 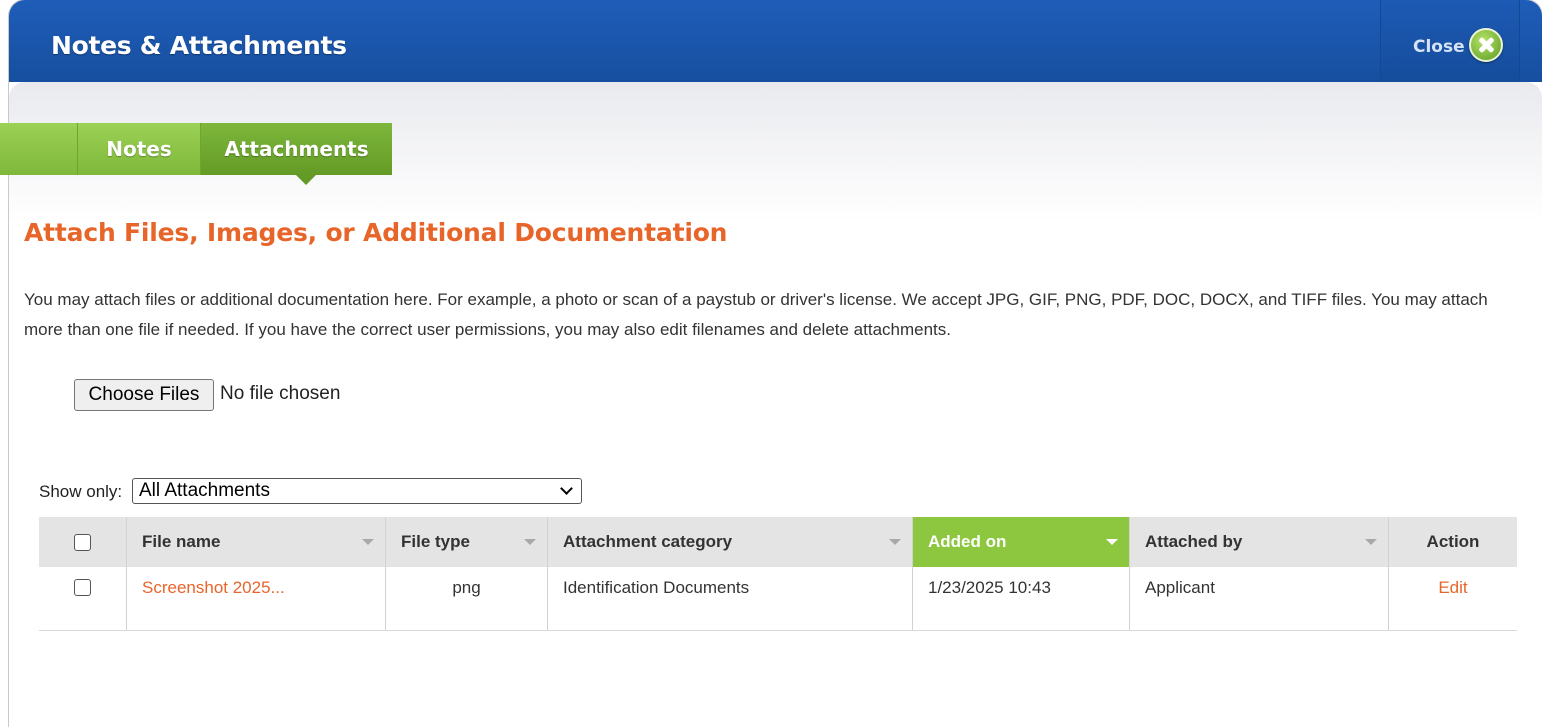 I want to click on column-header-attachment-category: Attachment category, so click(x=729, y=542).